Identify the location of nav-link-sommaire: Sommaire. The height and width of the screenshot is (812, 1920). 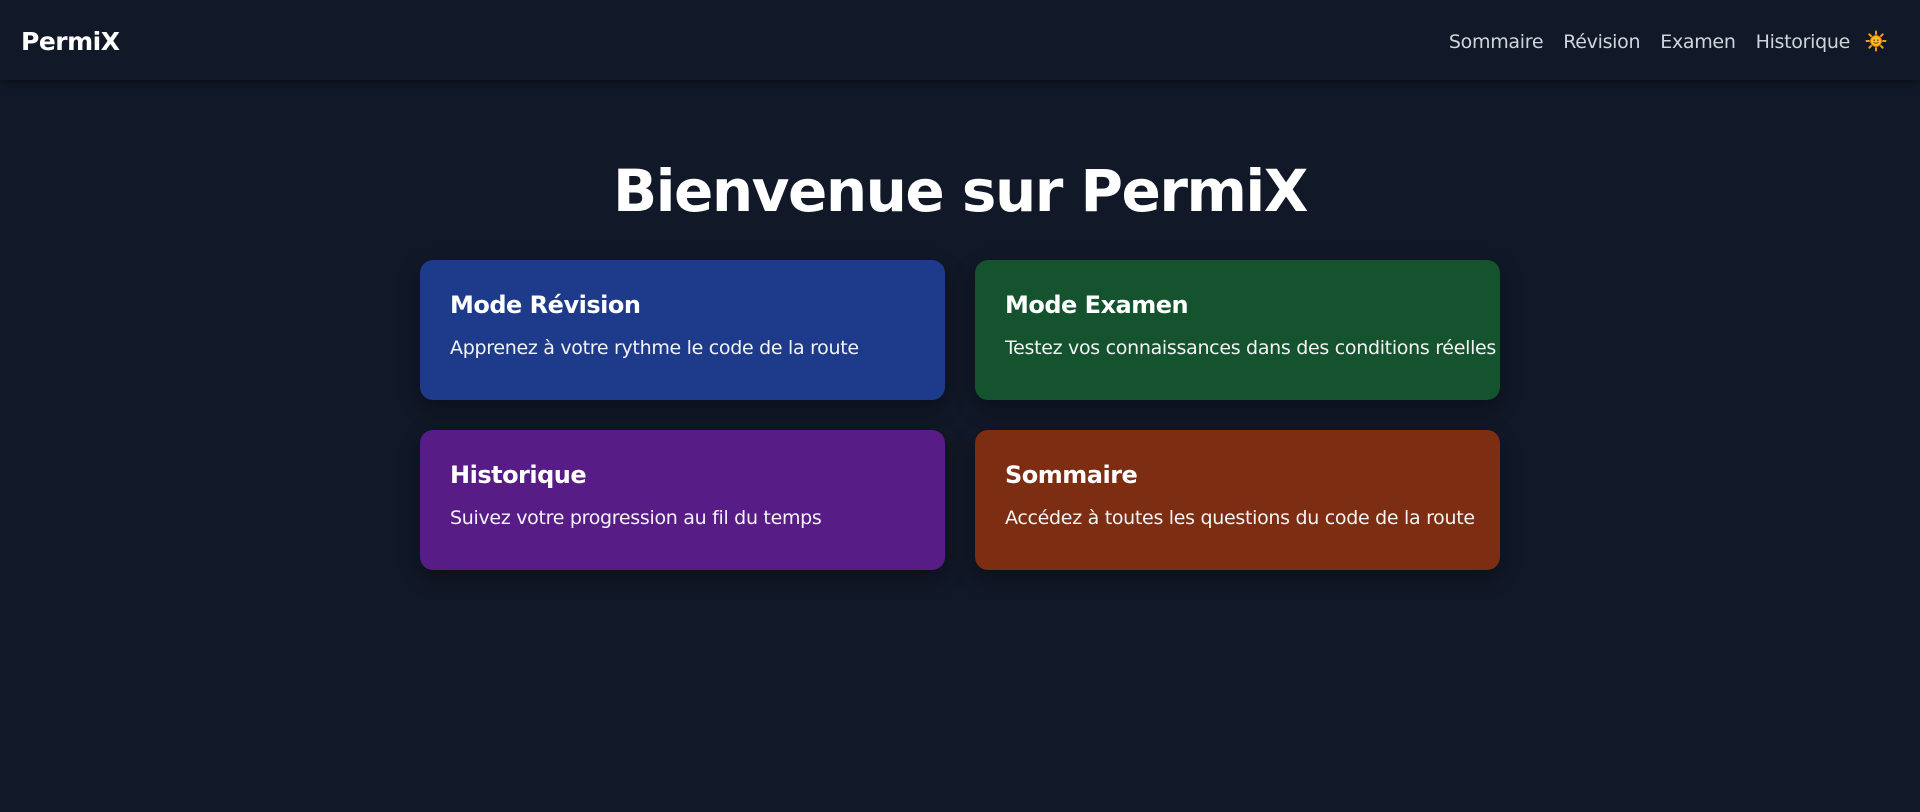
(1496, 42).